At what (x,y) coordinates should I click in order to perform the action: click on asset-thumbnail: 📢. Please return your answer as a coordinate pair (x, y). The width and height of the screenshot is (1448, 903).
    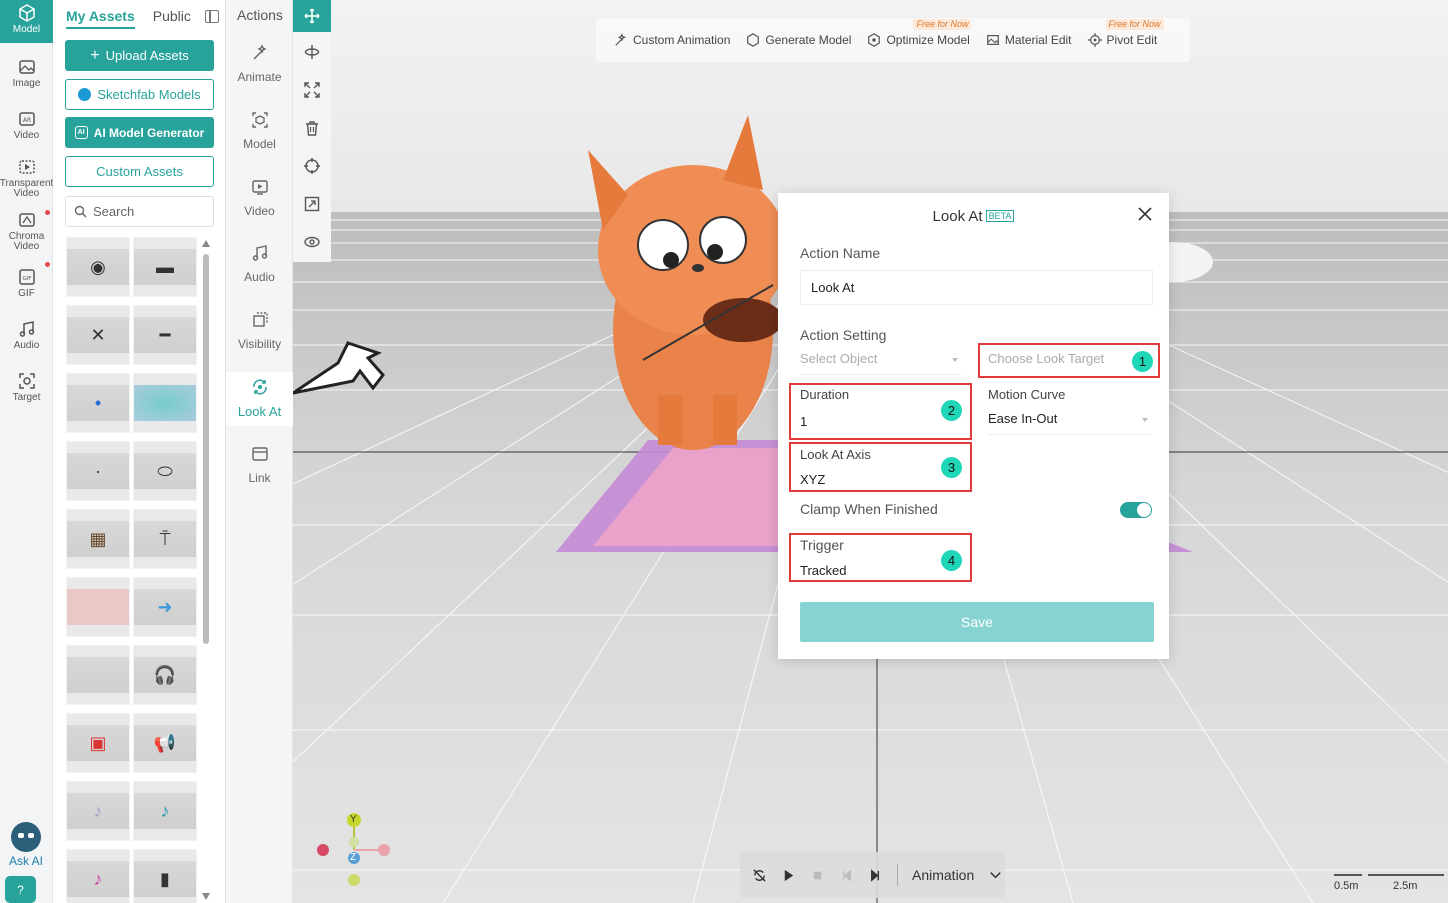
    Looking at the image, I should click on (165, 743).